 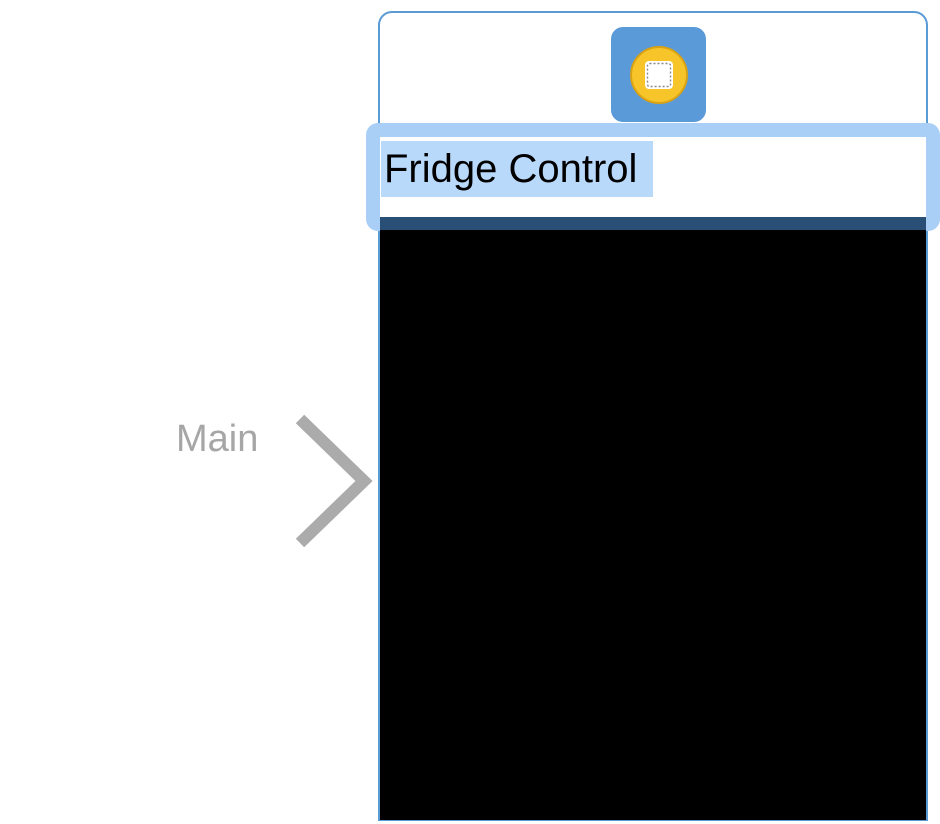 What do you see at coordinates (517, 169) in the screenshot?
I see `scene-title: Fridge Control` at bounding box center [517, 169].